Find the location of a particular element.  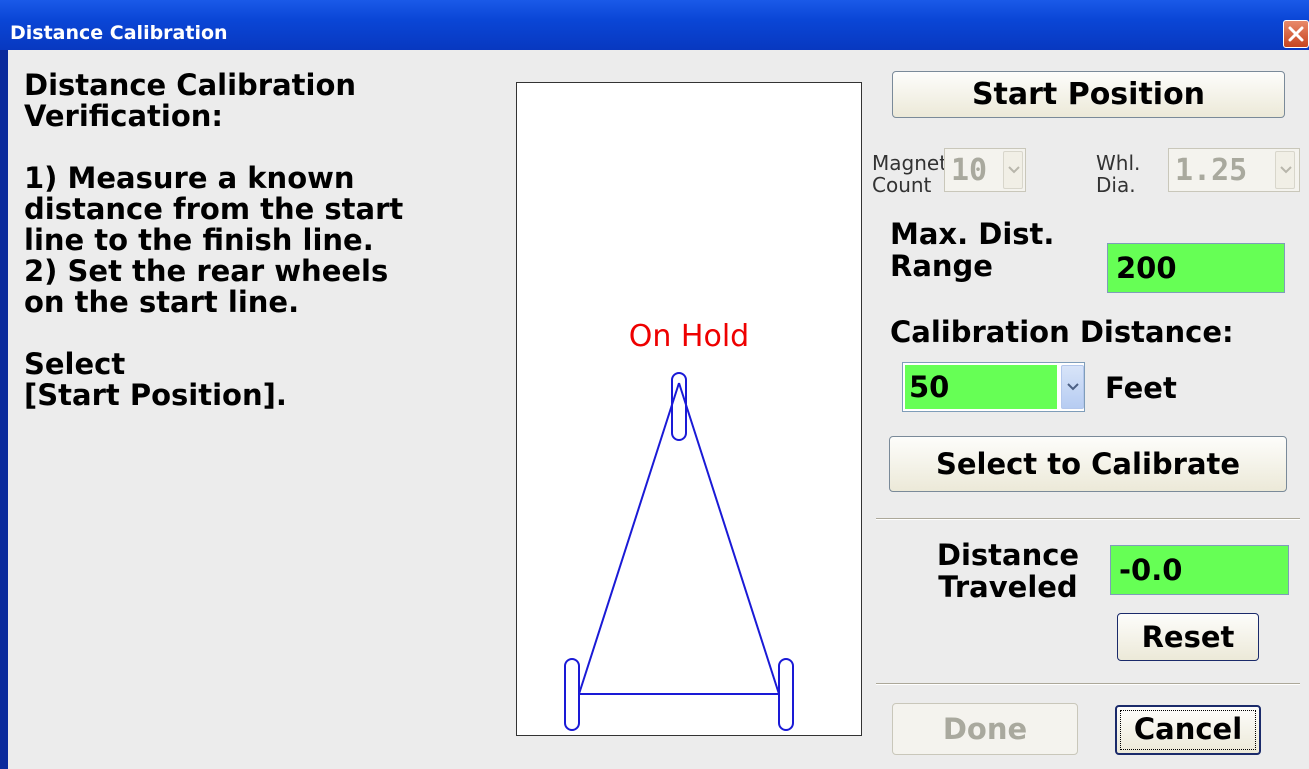

close-icon is located at coordinates (1296, 34).